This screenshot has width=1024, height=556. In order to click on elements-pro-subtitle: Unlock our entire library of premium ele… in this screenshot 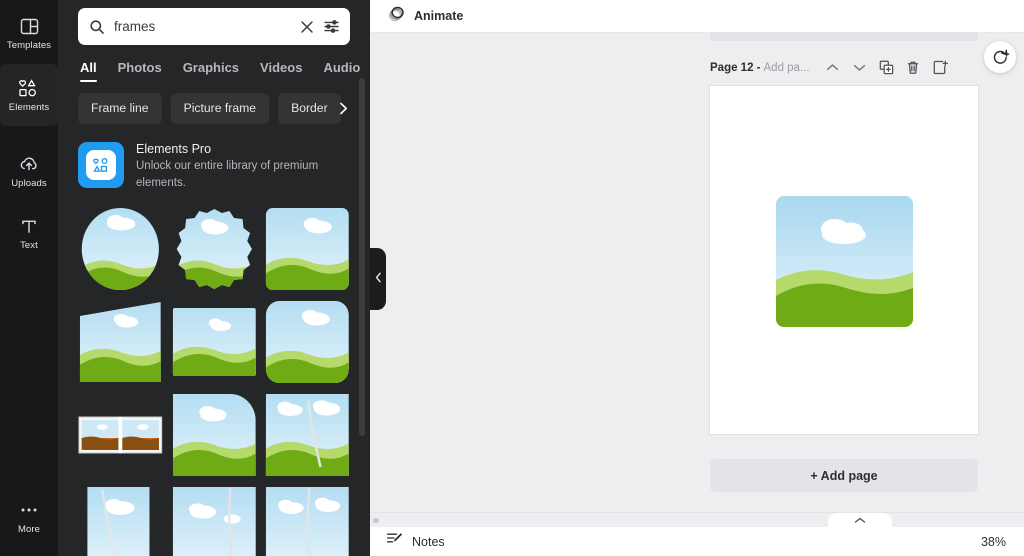, I will do `click(227, 174)`.